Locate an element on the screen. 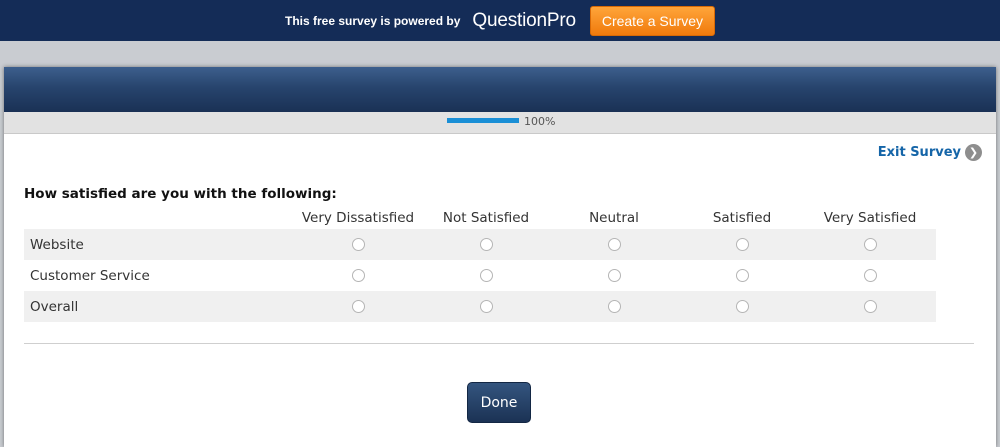  create-survey-button: Create a Survey is located at coordinates (652, 20).